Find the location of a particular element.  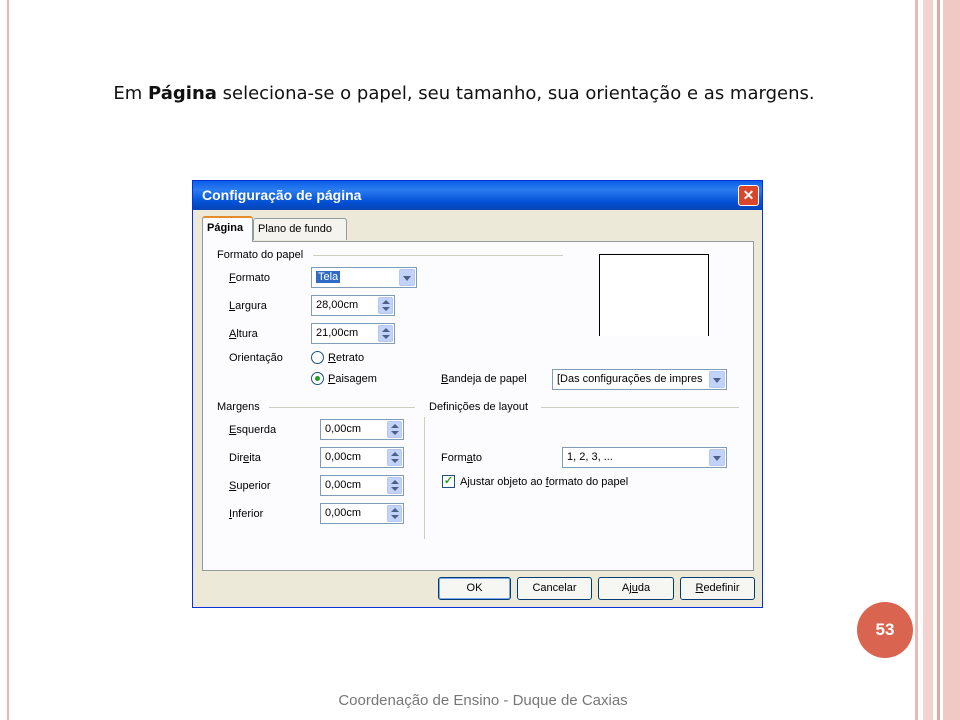

left-decorative-rule is located at coordinates (8, 360).